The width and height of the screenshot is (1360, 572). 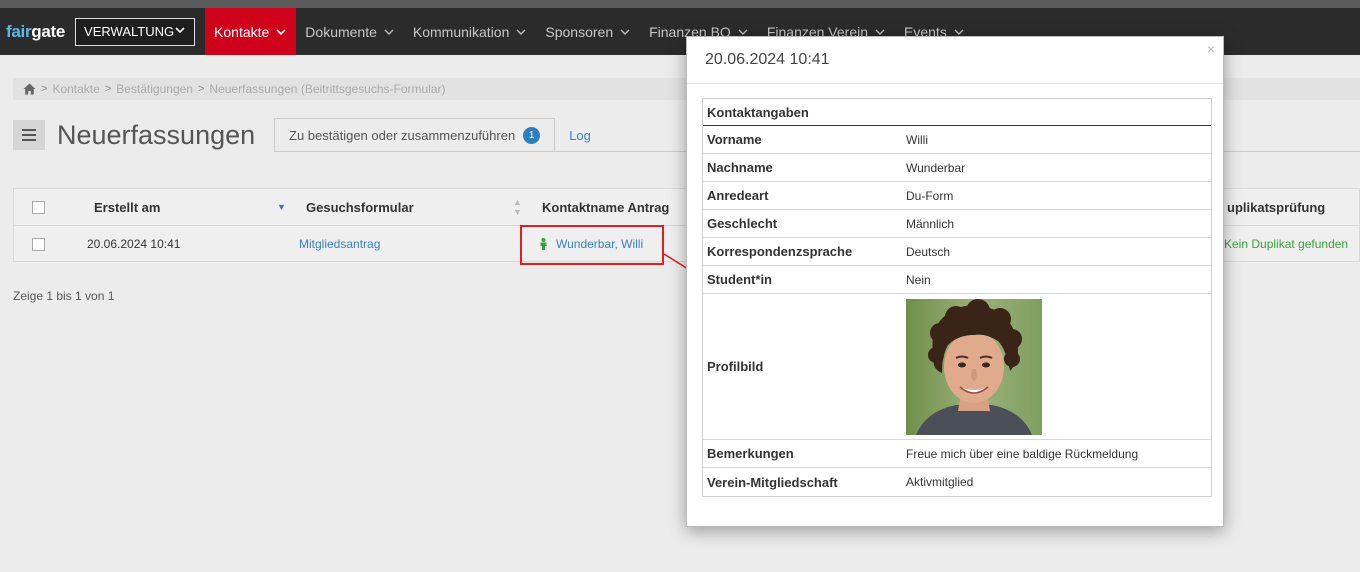 I want to click on tab-to-confirm-label: Zu bestätigen oder zusammenzuführen, so click(x=402, y=135).